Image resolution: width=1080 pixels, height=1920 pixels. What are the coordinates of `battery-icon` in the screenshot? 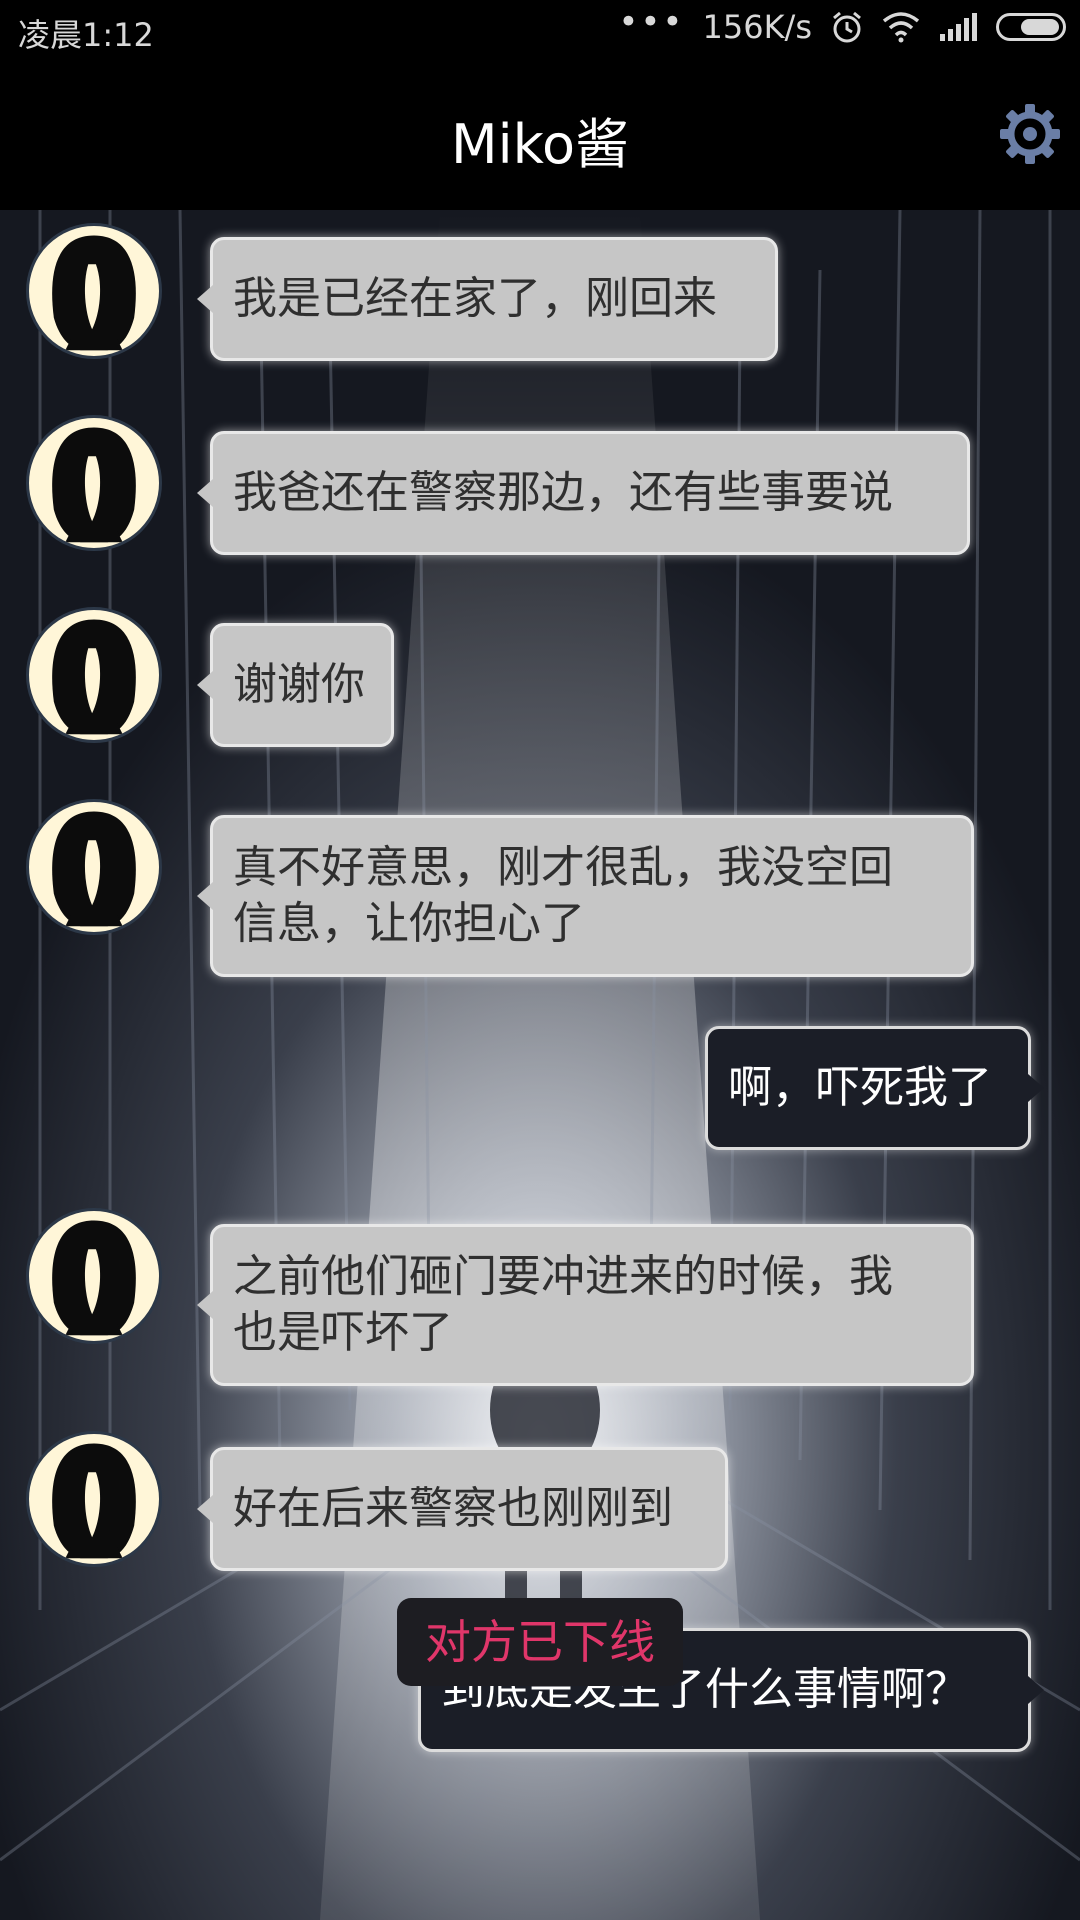 It's located at (1031, 27).